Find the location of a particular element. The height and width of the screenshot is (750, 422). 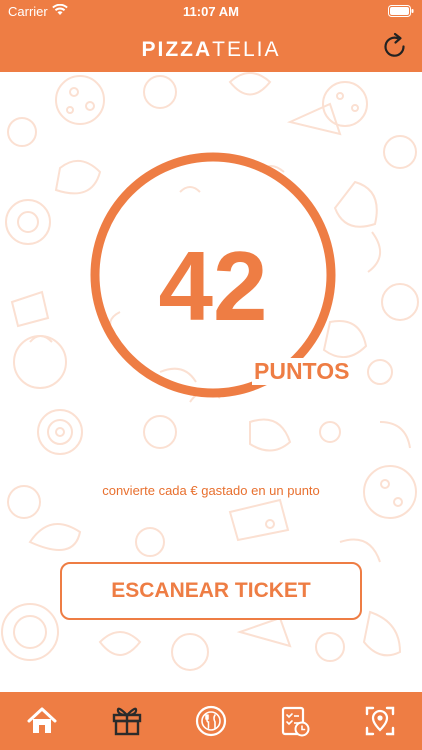

status-bar: Carrier 11:07 AM is located at coordinates (211, 12).